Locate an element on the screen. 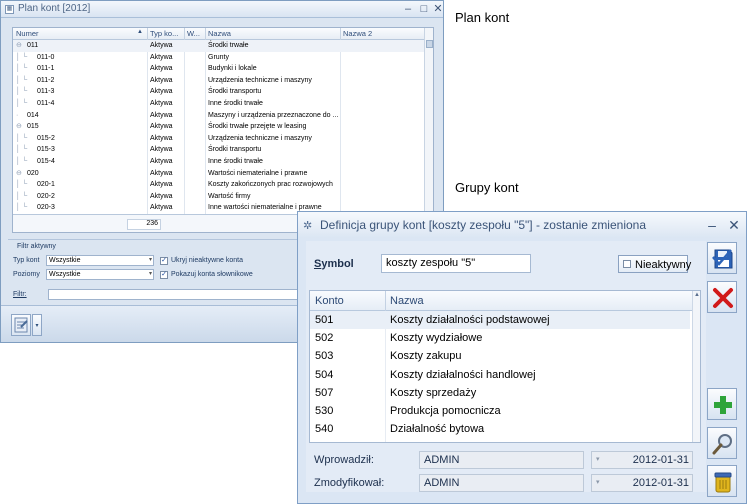  operations-icon is located at coordinates (21, 325).